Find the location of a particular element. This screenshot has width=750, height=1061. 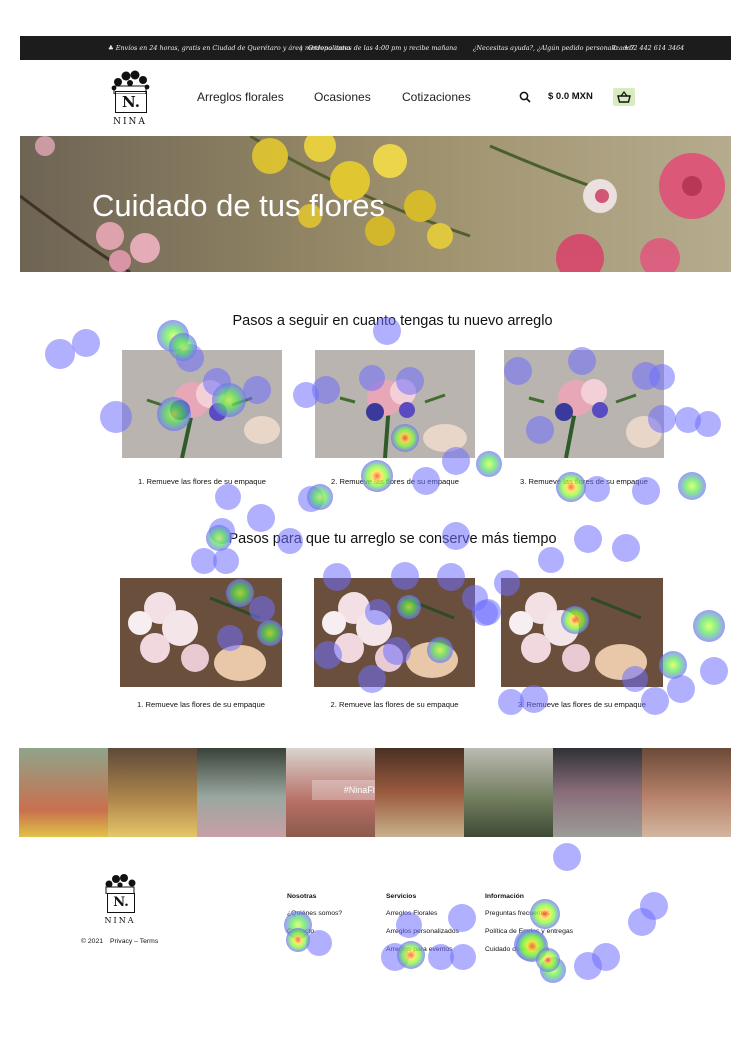

page-title: Cuidado de tus flores is located at coordinates (238, 205).